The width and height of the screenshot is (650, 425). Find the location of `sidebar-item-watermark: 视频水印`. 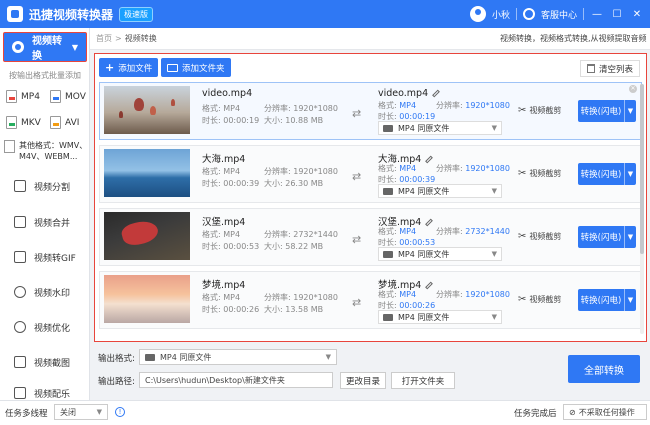

sidebar-item-watermark: 视频水印 is located at coordinates (45, 292).